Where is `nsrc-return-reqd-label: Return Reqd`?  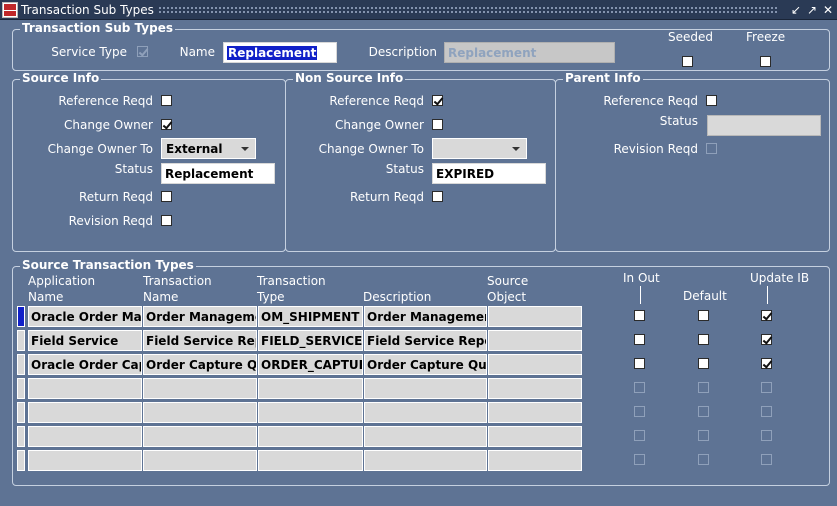
nsrc-return-reqd-label: Return Reqd is located at coordinates (386, 197).